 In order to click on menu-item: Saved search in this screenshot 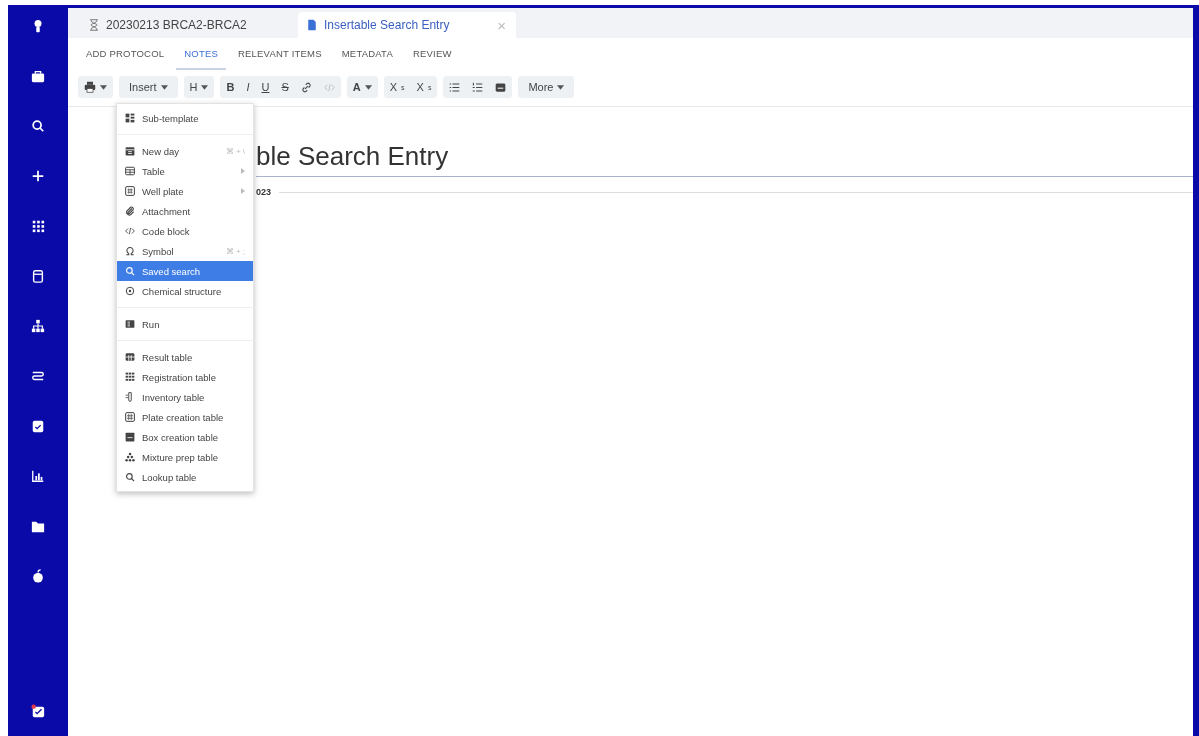, I will do `click(185, 271)`.